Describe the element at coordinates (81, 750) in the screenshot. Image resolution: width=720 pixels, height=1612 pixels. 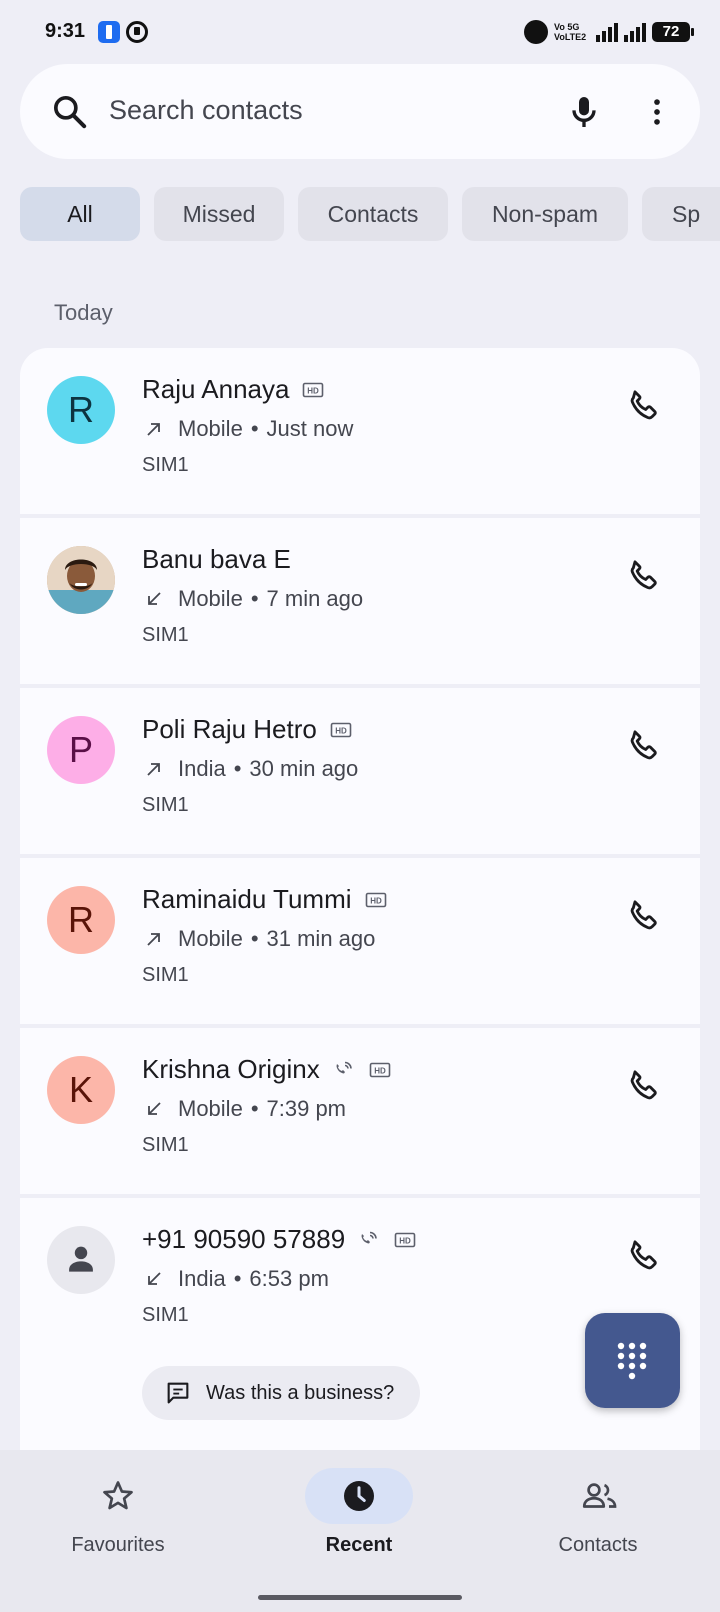
I see `avatar: P` at that location.